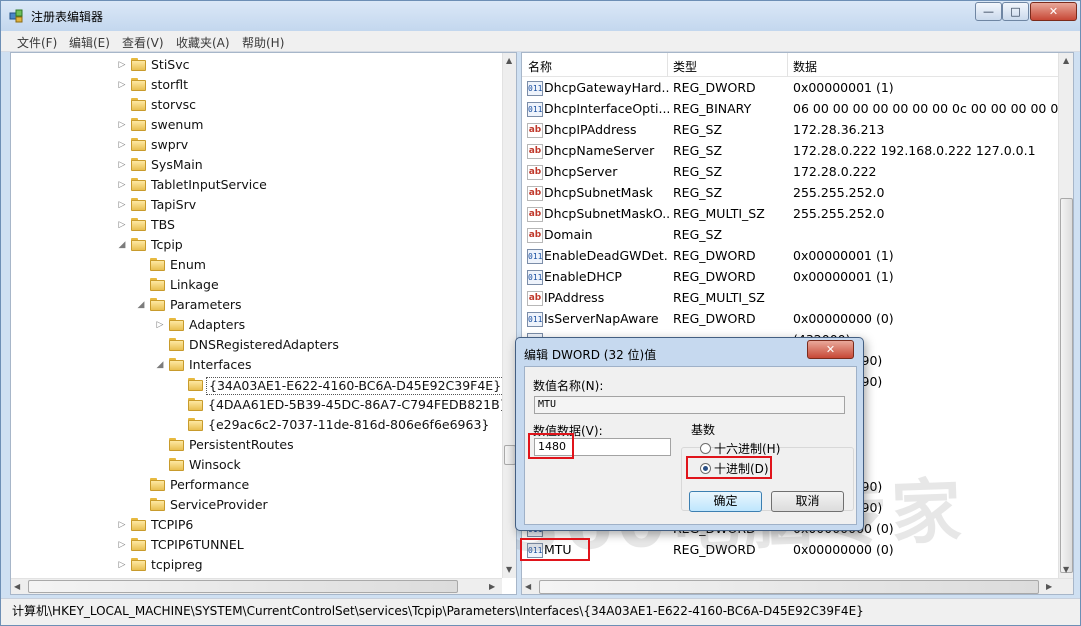 Image resolution: width=1081 pixels, height=626 pixels. Describe the element at coordinates (256, 305) in the screenshot. I see `tree-item: ◢ Parameters` at that location.